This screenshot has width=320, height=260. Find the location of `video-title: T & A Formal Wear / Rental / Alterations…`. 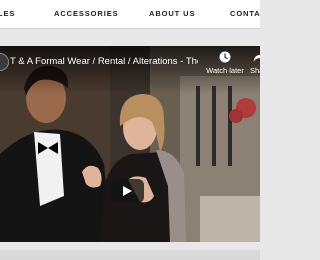

video-title: T & A Formal Wear / Rental / Alterations… is located at coordinates (104, 61).